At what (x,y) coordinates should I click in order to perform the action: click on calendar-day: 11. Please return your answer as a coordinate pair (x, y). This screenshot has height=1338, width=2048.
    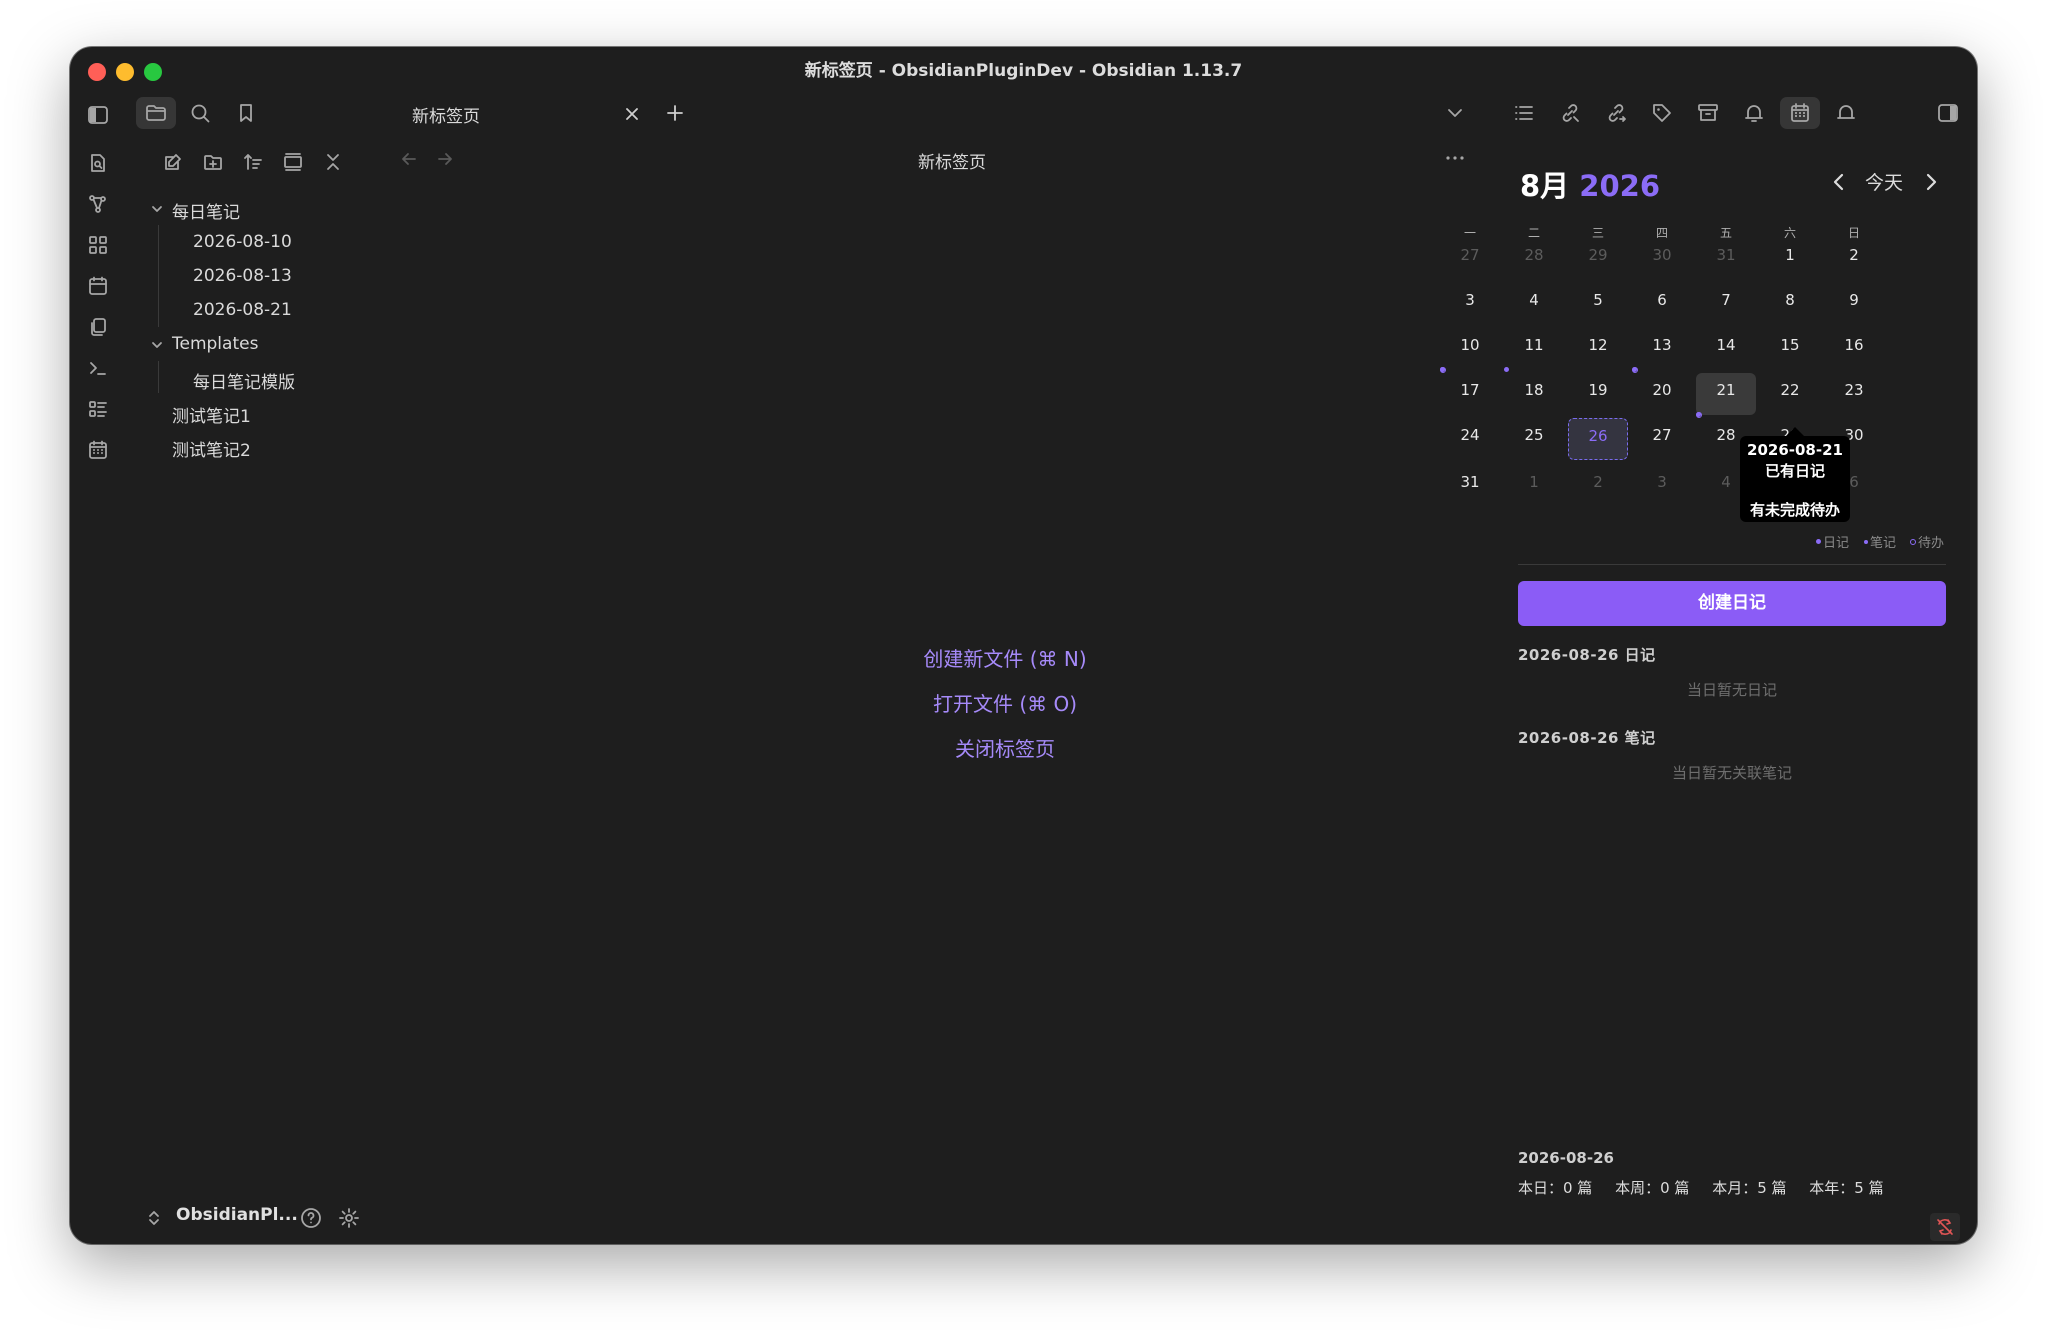
    Looking at the image, I should click on (1534, 350).